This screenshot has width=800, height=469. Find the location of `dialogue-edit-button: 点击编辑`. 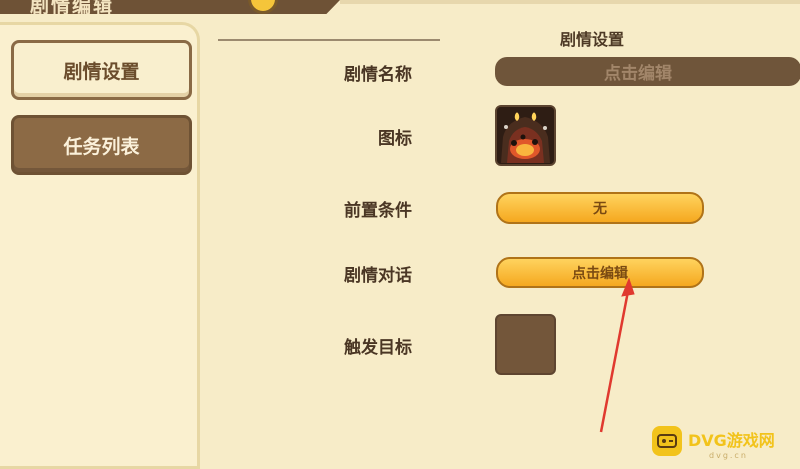

dialogue-edit-button: 点击编辑 is located at coordinates (600, 272).